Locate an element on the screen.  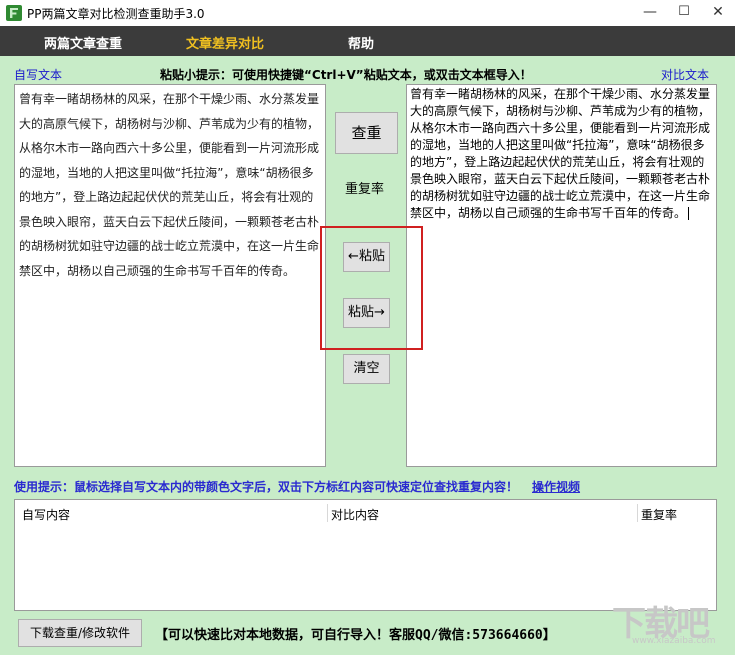
watermark-logo: 下载吧 www.xiazaiba.com is located at coordinates (671, 624).